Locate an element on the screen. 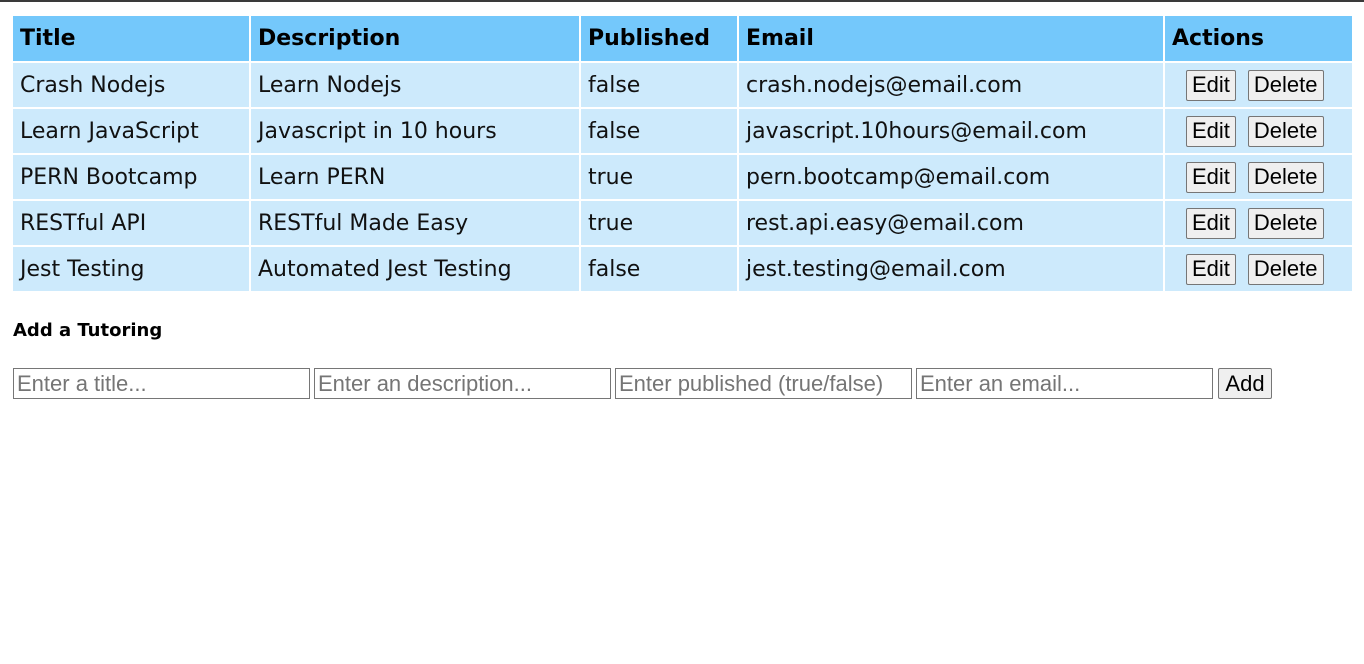 This screenshot has height=664, width=1364. cell-description: Javascript in 10 hours is located at coordinates (415, 131).